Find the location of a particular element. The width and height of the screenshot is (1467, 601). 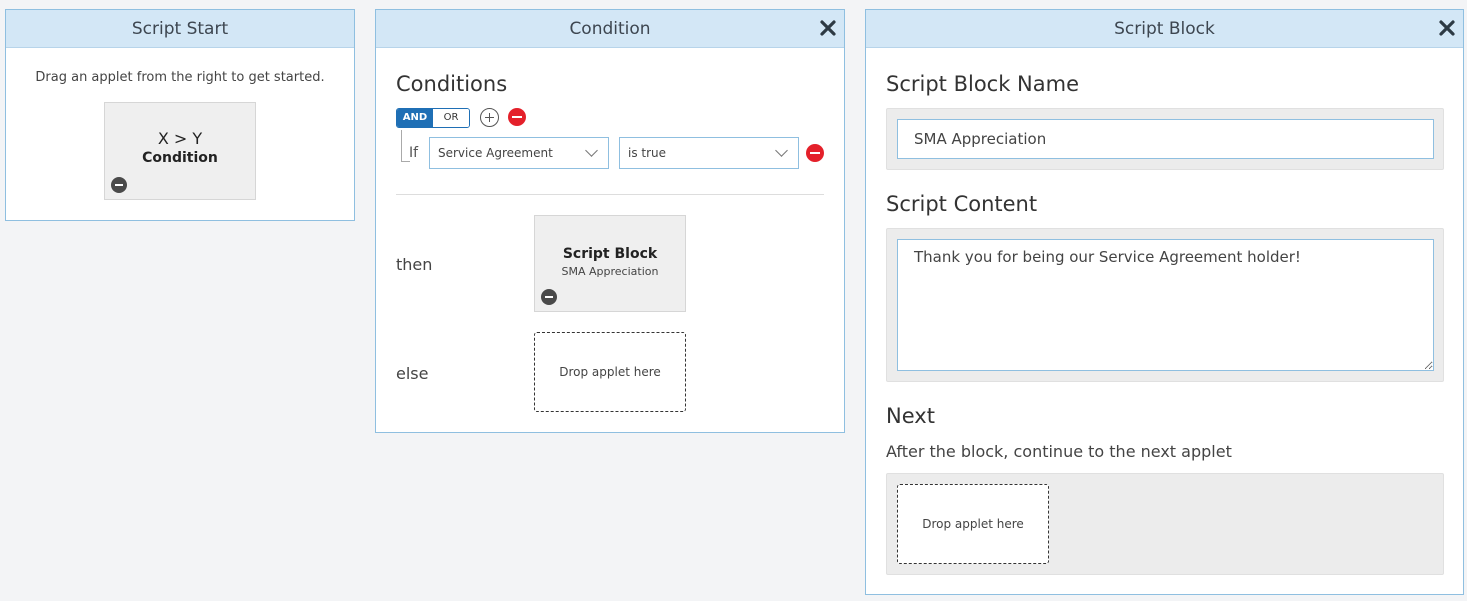

script-content-heading: Script Content is located at coordinates (962, 204).